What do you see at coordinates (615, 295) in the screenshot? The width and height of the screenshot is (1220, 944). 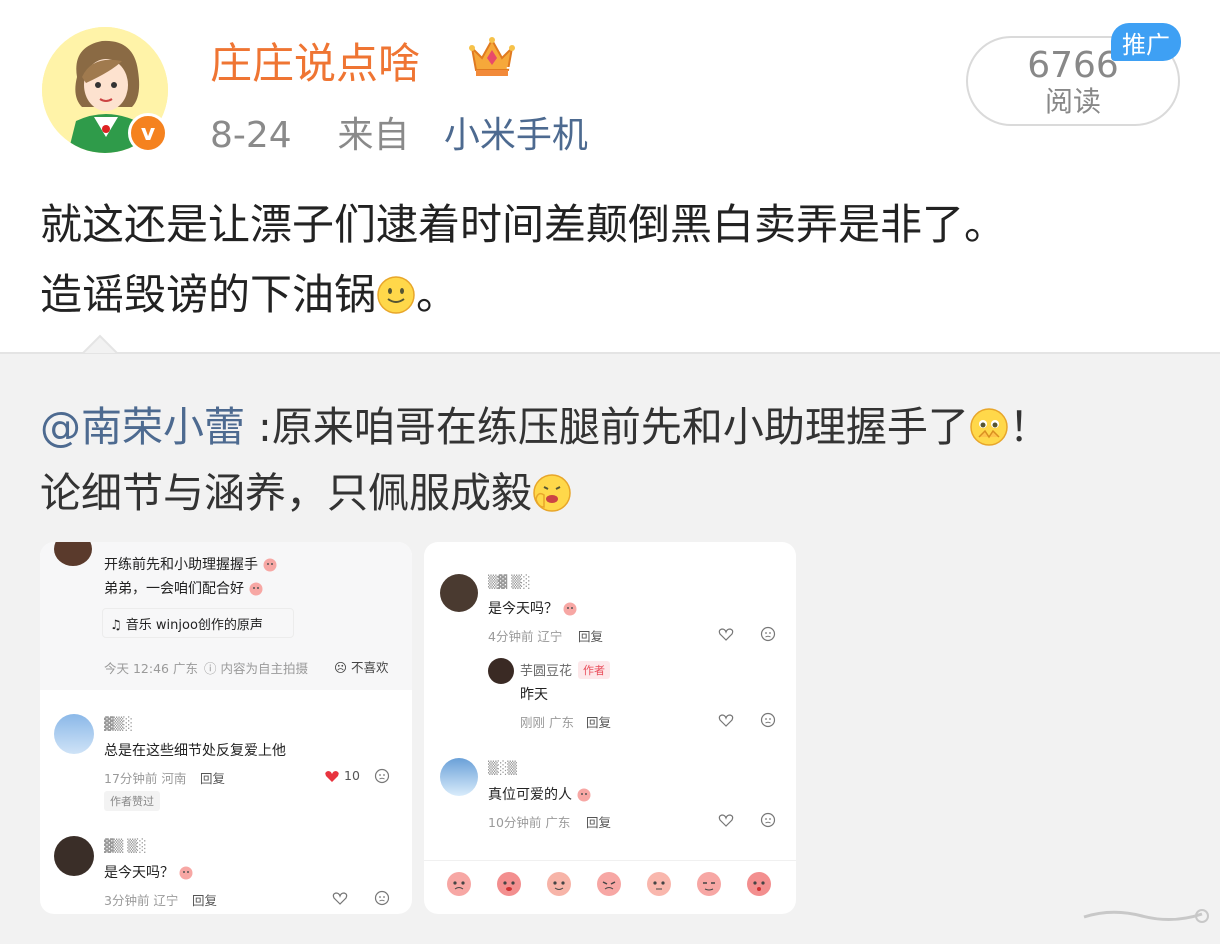 I see `post-text-line2: 造谣毁谤的下油锅 。` at bounding box center [615, 295].